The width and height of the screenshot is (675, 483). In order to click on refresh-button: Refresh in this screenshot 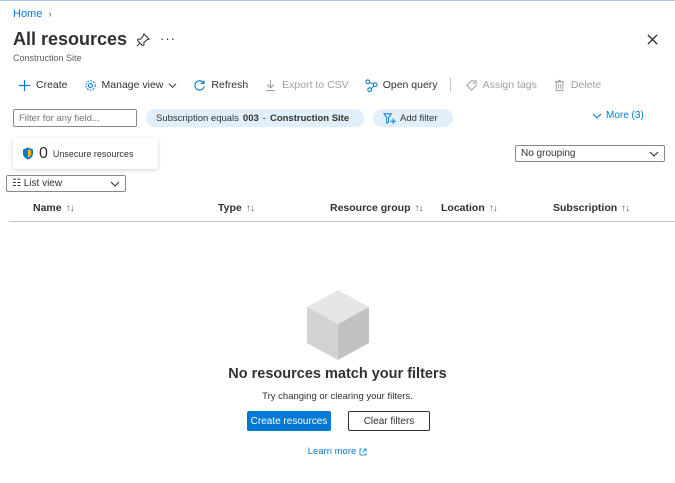, I will do `click(220, 85)`.